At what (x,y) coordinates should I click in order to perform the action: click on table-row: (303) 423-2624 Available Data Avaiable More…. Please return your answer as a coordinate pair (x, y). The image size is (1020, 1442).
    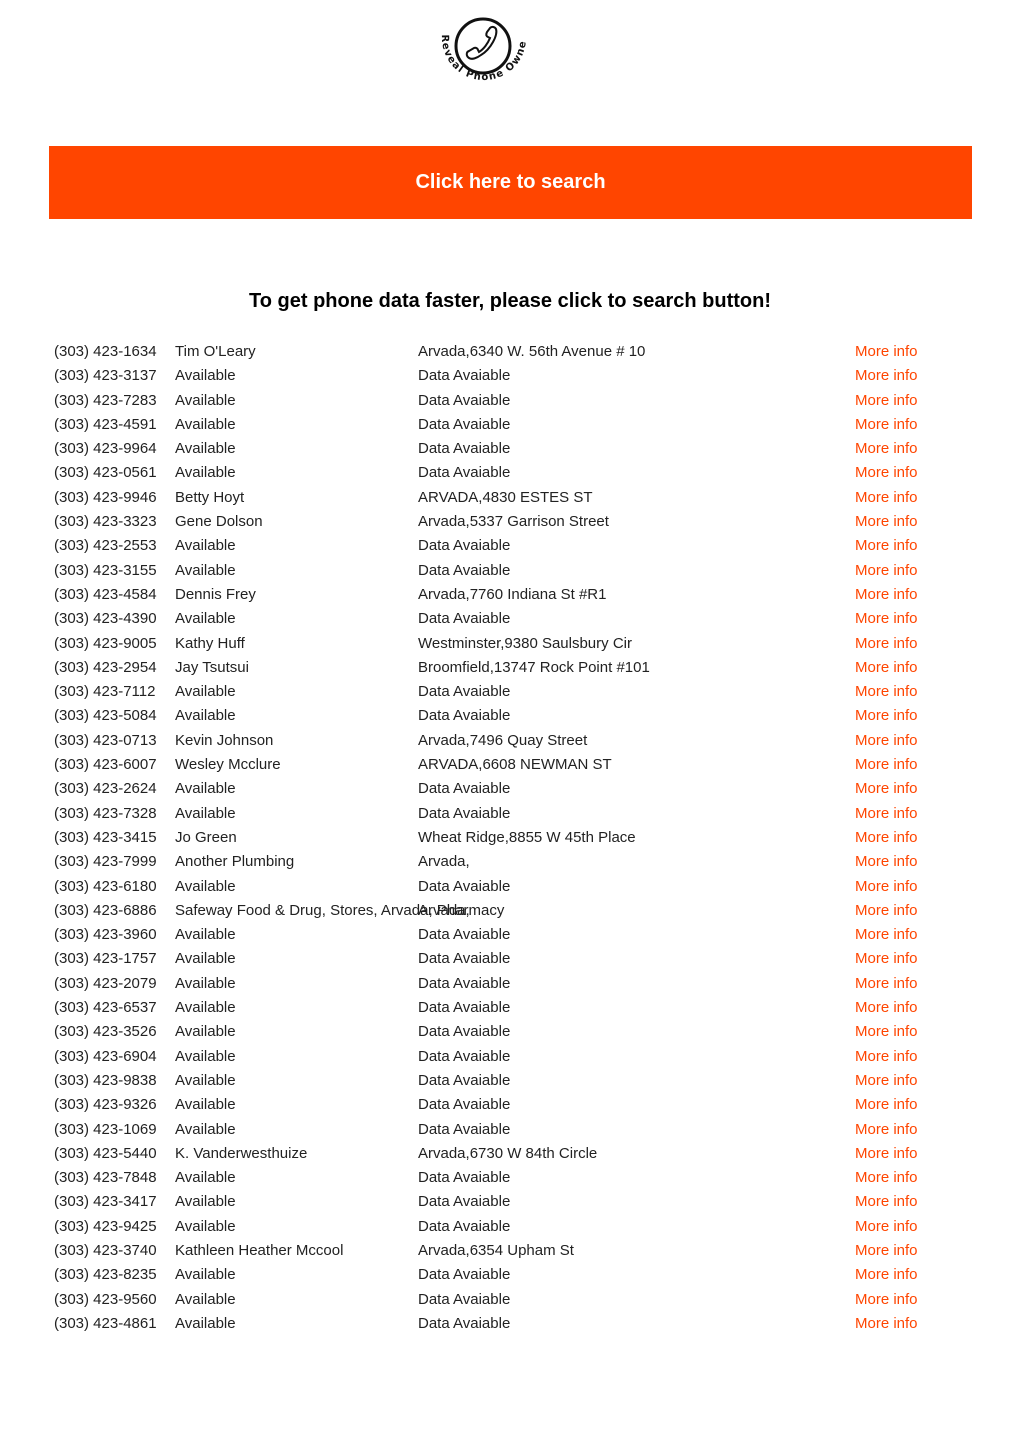
    Looking at the image, I should click on (504, 789).